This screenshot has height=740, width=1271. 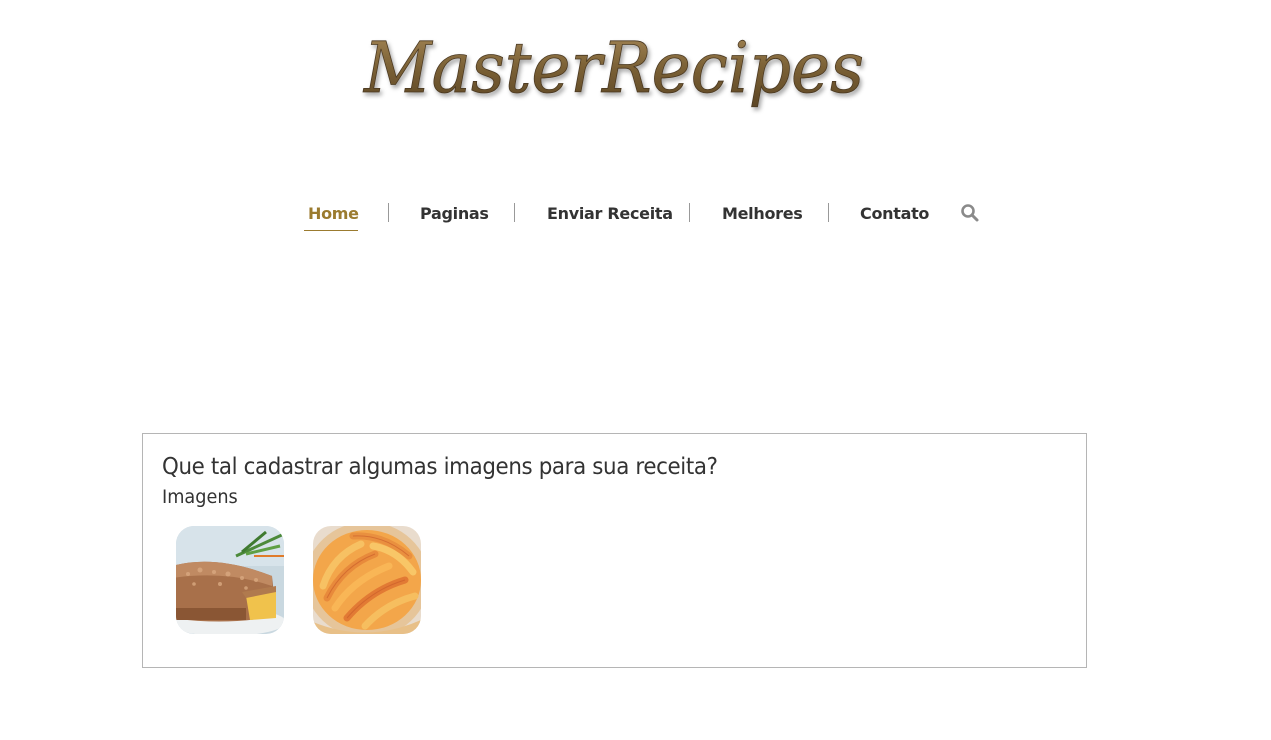 What do you see at coordinates (970, 213) in the screenshot?
I see `search-icon` at bounding box center [970, 213].